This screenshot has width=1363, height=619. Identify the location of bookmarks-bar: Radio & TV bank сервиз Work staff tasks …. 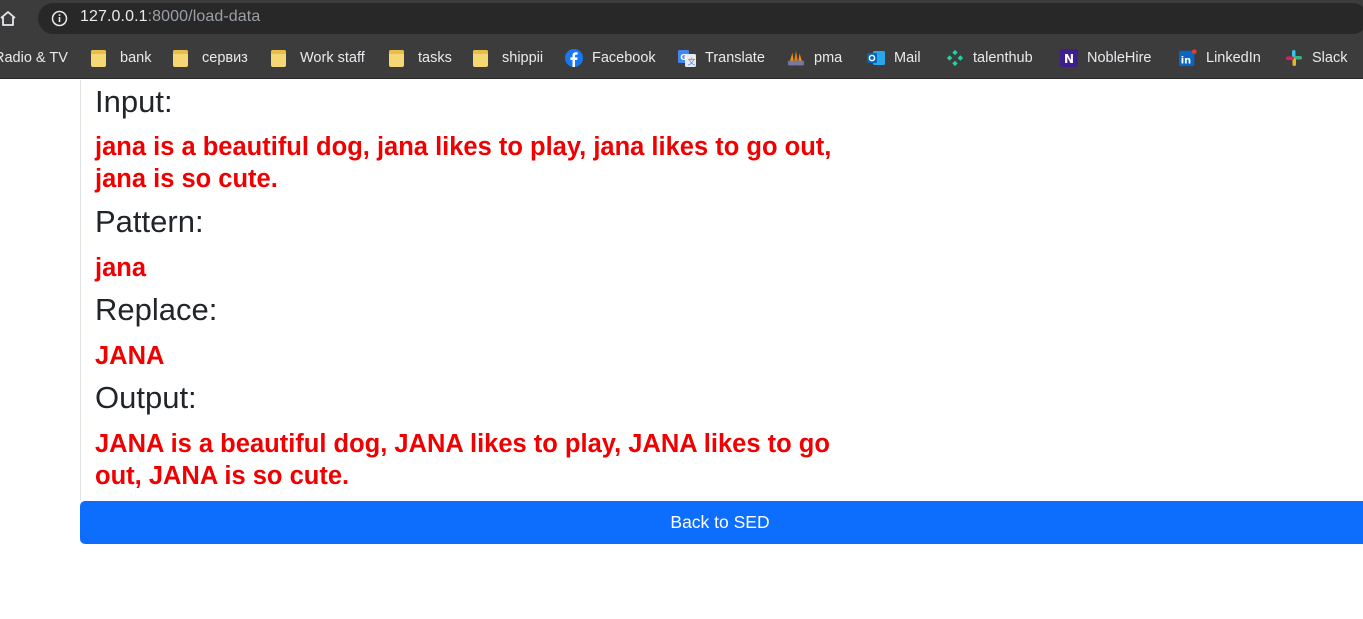
(681, 58).